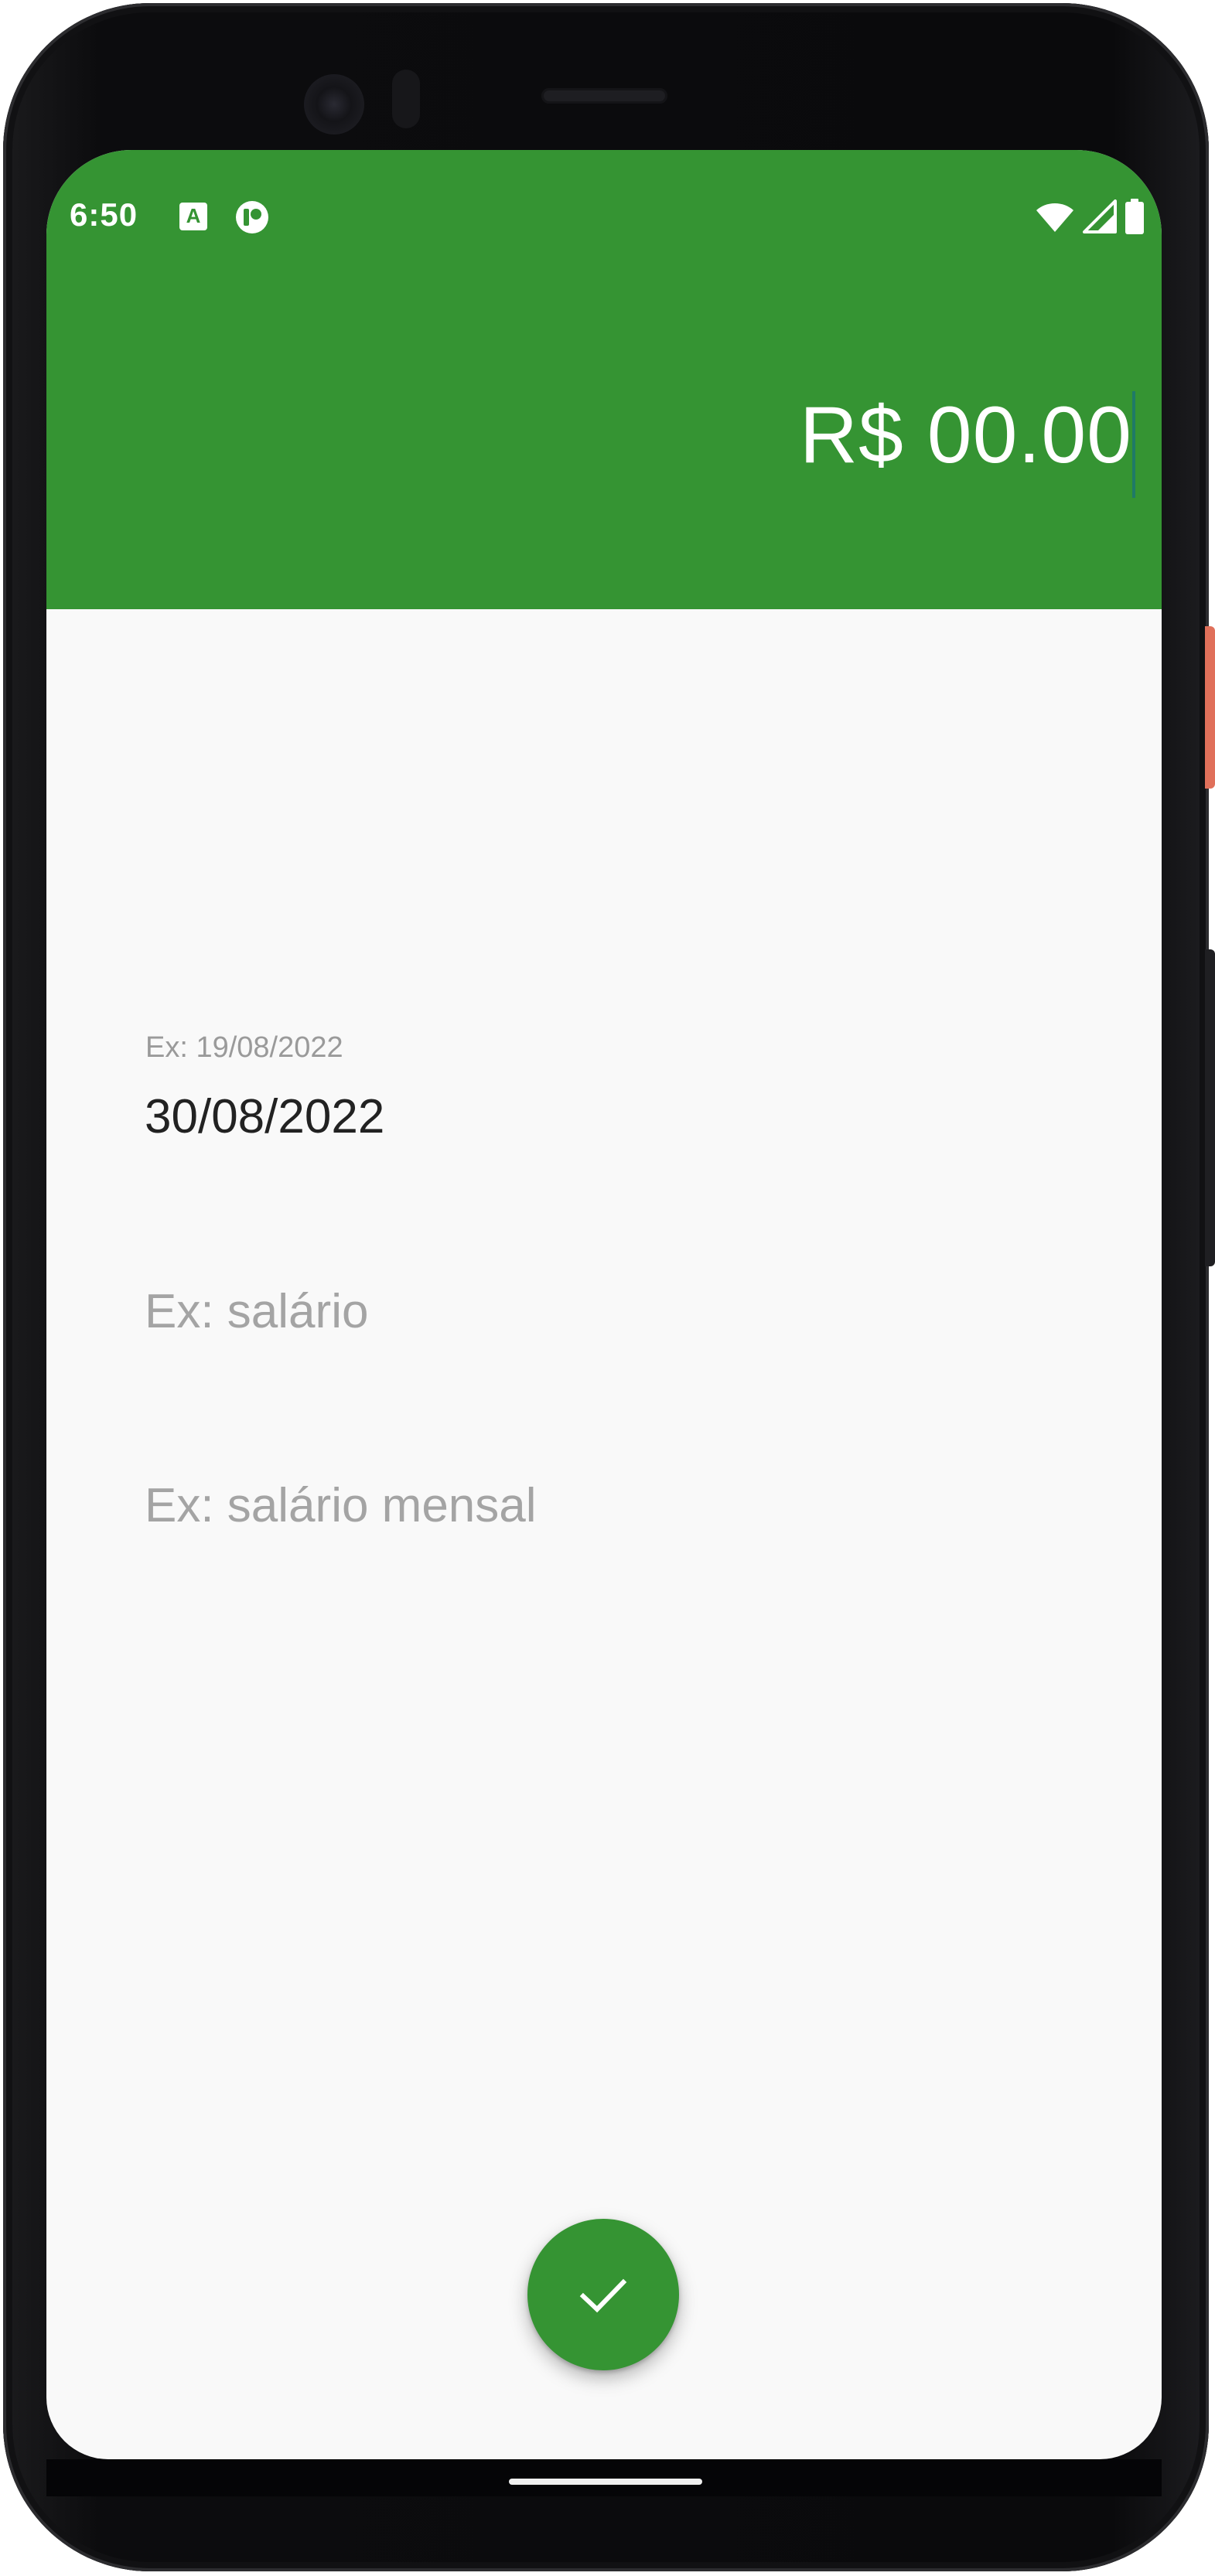  Describe the element at coordinates (1133, 444) in the screenshot. I see `text-cursor` at that location.